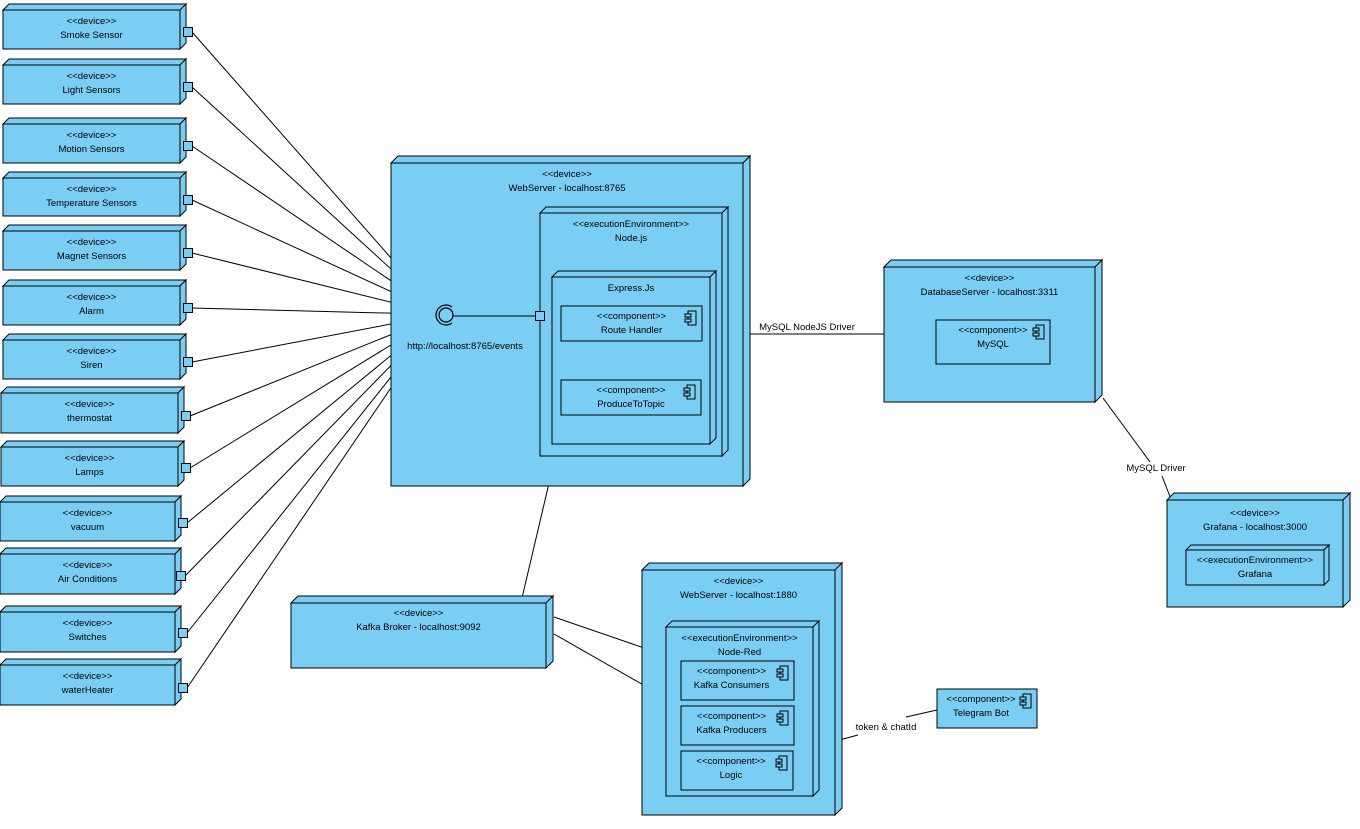 Image resolution: width=1360 pixels, height=829 pixels. I want to click on kafka-producers-component: <<component>> Kafka Producers, so click(737, 725).